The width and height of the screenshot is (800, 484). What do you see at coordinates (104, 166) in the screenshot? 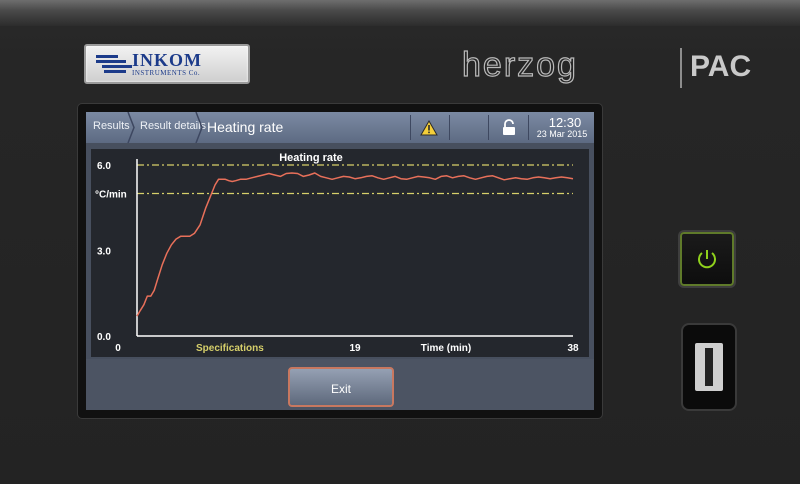
I see `y-tick-label: 6.0` at bounding box center [104, 166].